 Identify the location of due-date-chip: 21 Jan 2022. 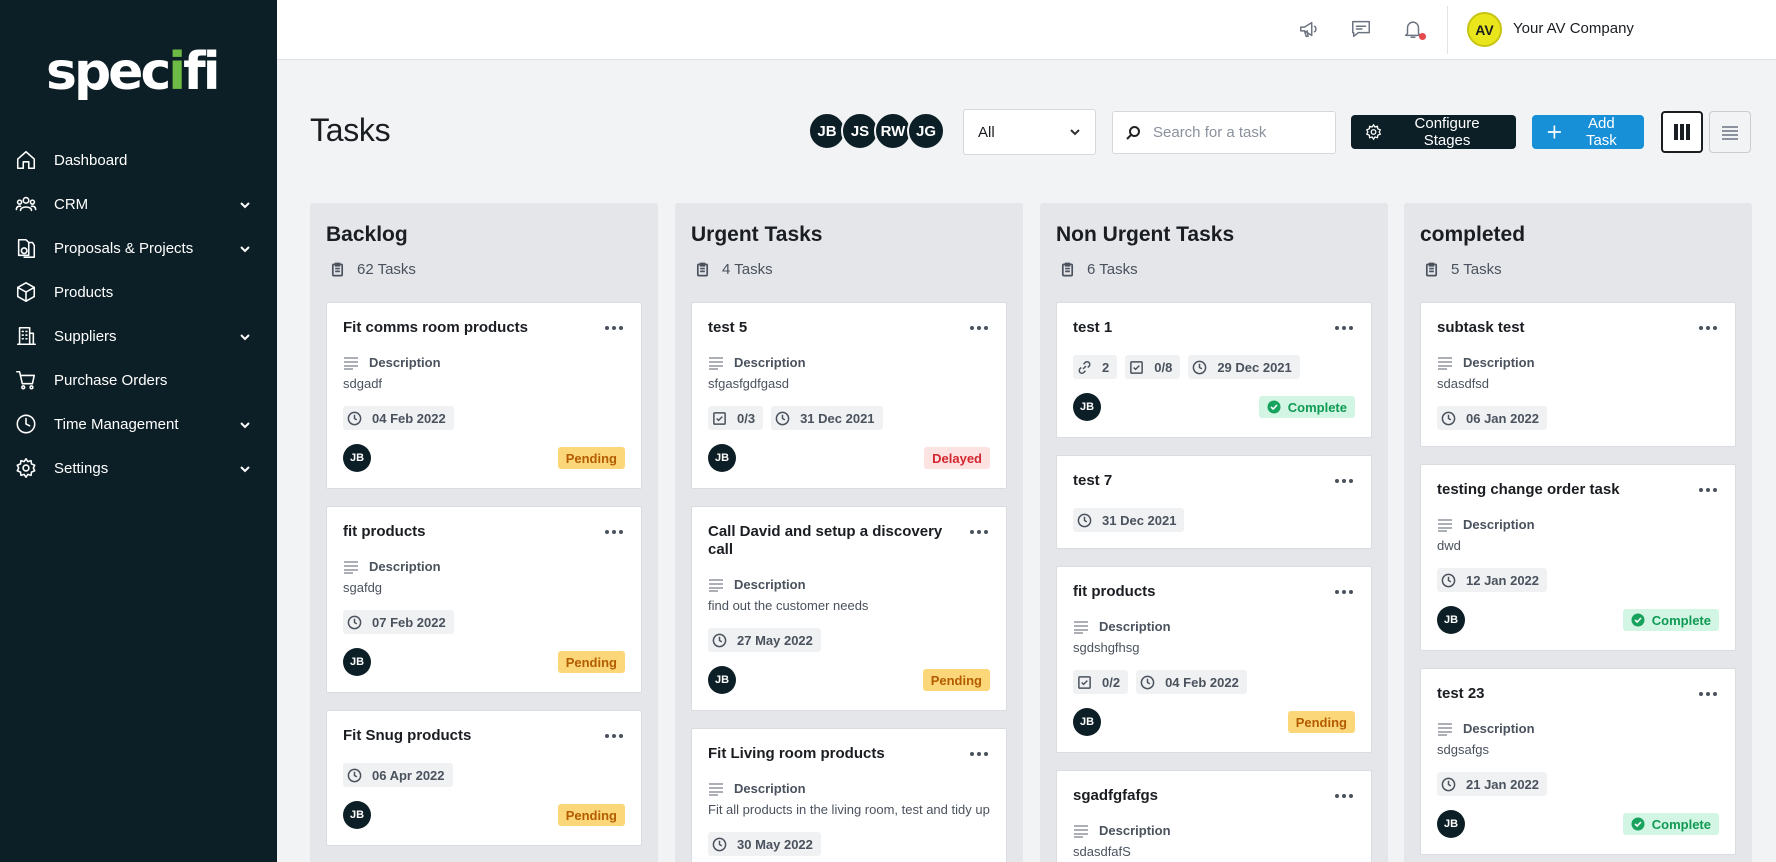
(1492, 784).